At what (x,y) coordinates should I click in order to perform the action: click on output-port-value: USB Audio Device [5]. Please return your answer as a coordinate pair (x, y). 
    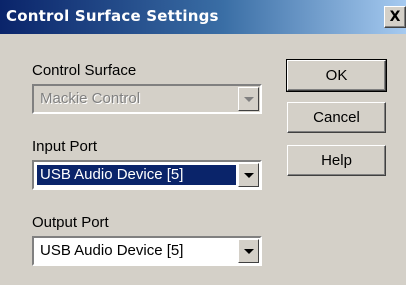
    Looking at the image, I should click on (112, 250).